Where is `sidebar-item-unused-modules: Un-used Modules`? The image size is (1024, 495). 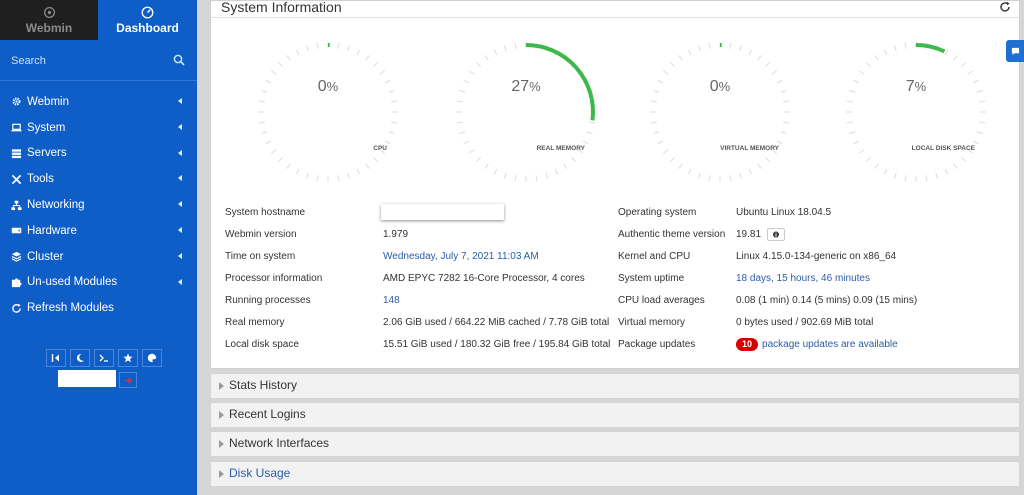
sidebar-item-unused-modules: Un-used Modules is located at coordinates (98, 283).